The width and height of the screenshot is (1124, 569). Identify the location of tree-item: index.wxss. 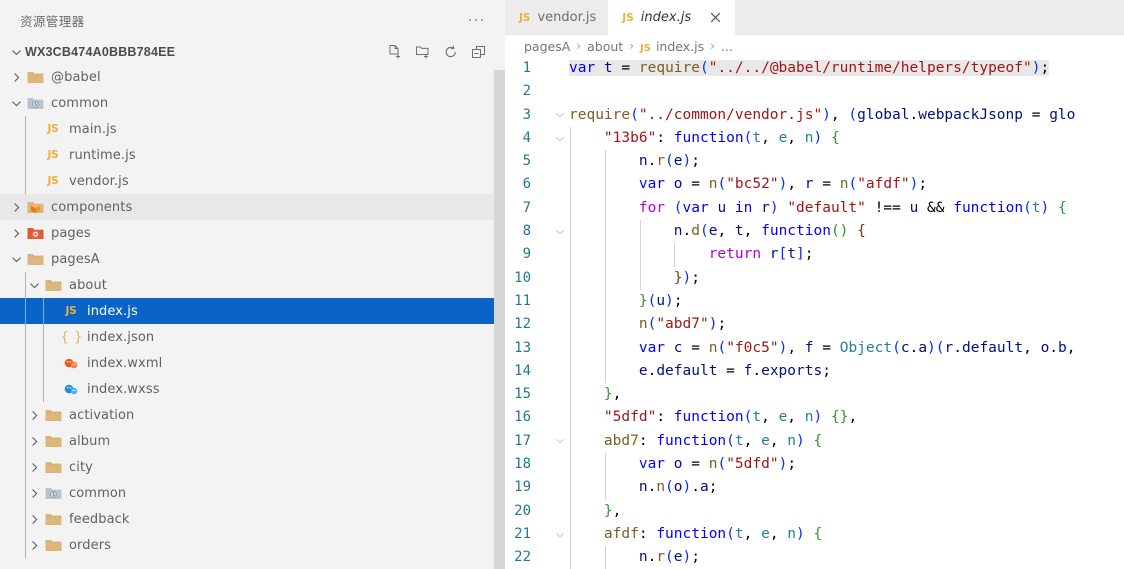
(252, 389).